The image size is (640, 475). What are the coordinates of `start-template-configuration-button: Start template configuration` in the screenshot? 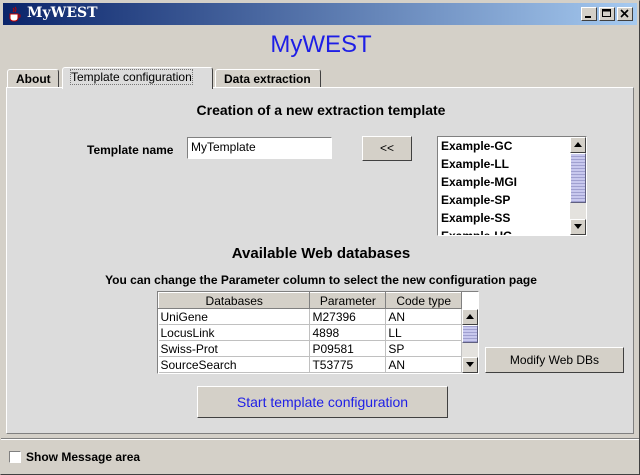 It's located at (322, 402).